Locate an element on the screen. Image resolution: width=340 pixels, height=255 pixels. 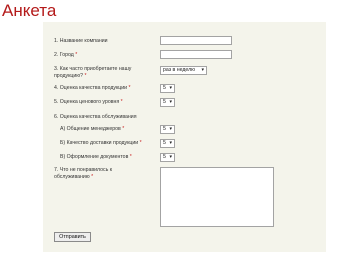
company-label-text: 1. Название компании is located at coordinates (81, 41).